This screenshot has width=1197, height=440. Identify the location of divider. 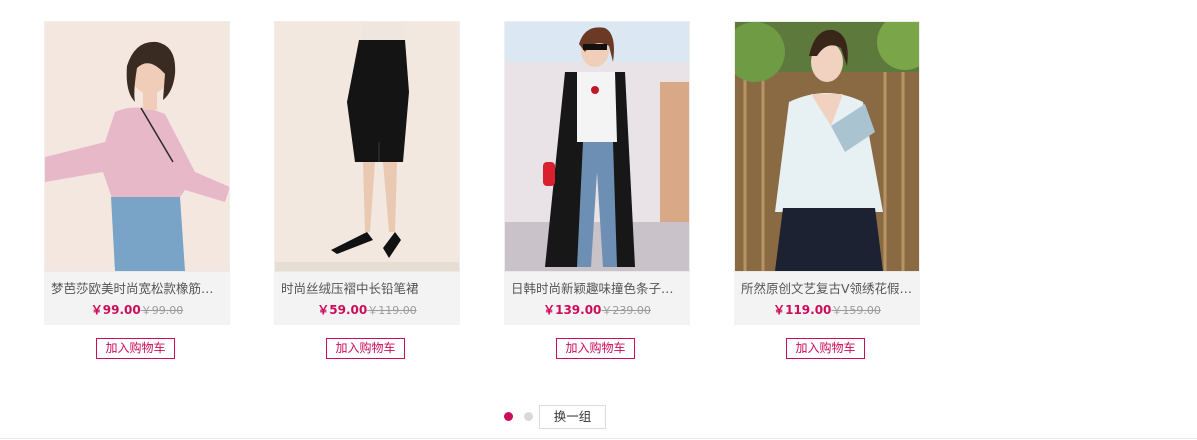
(598, 438).